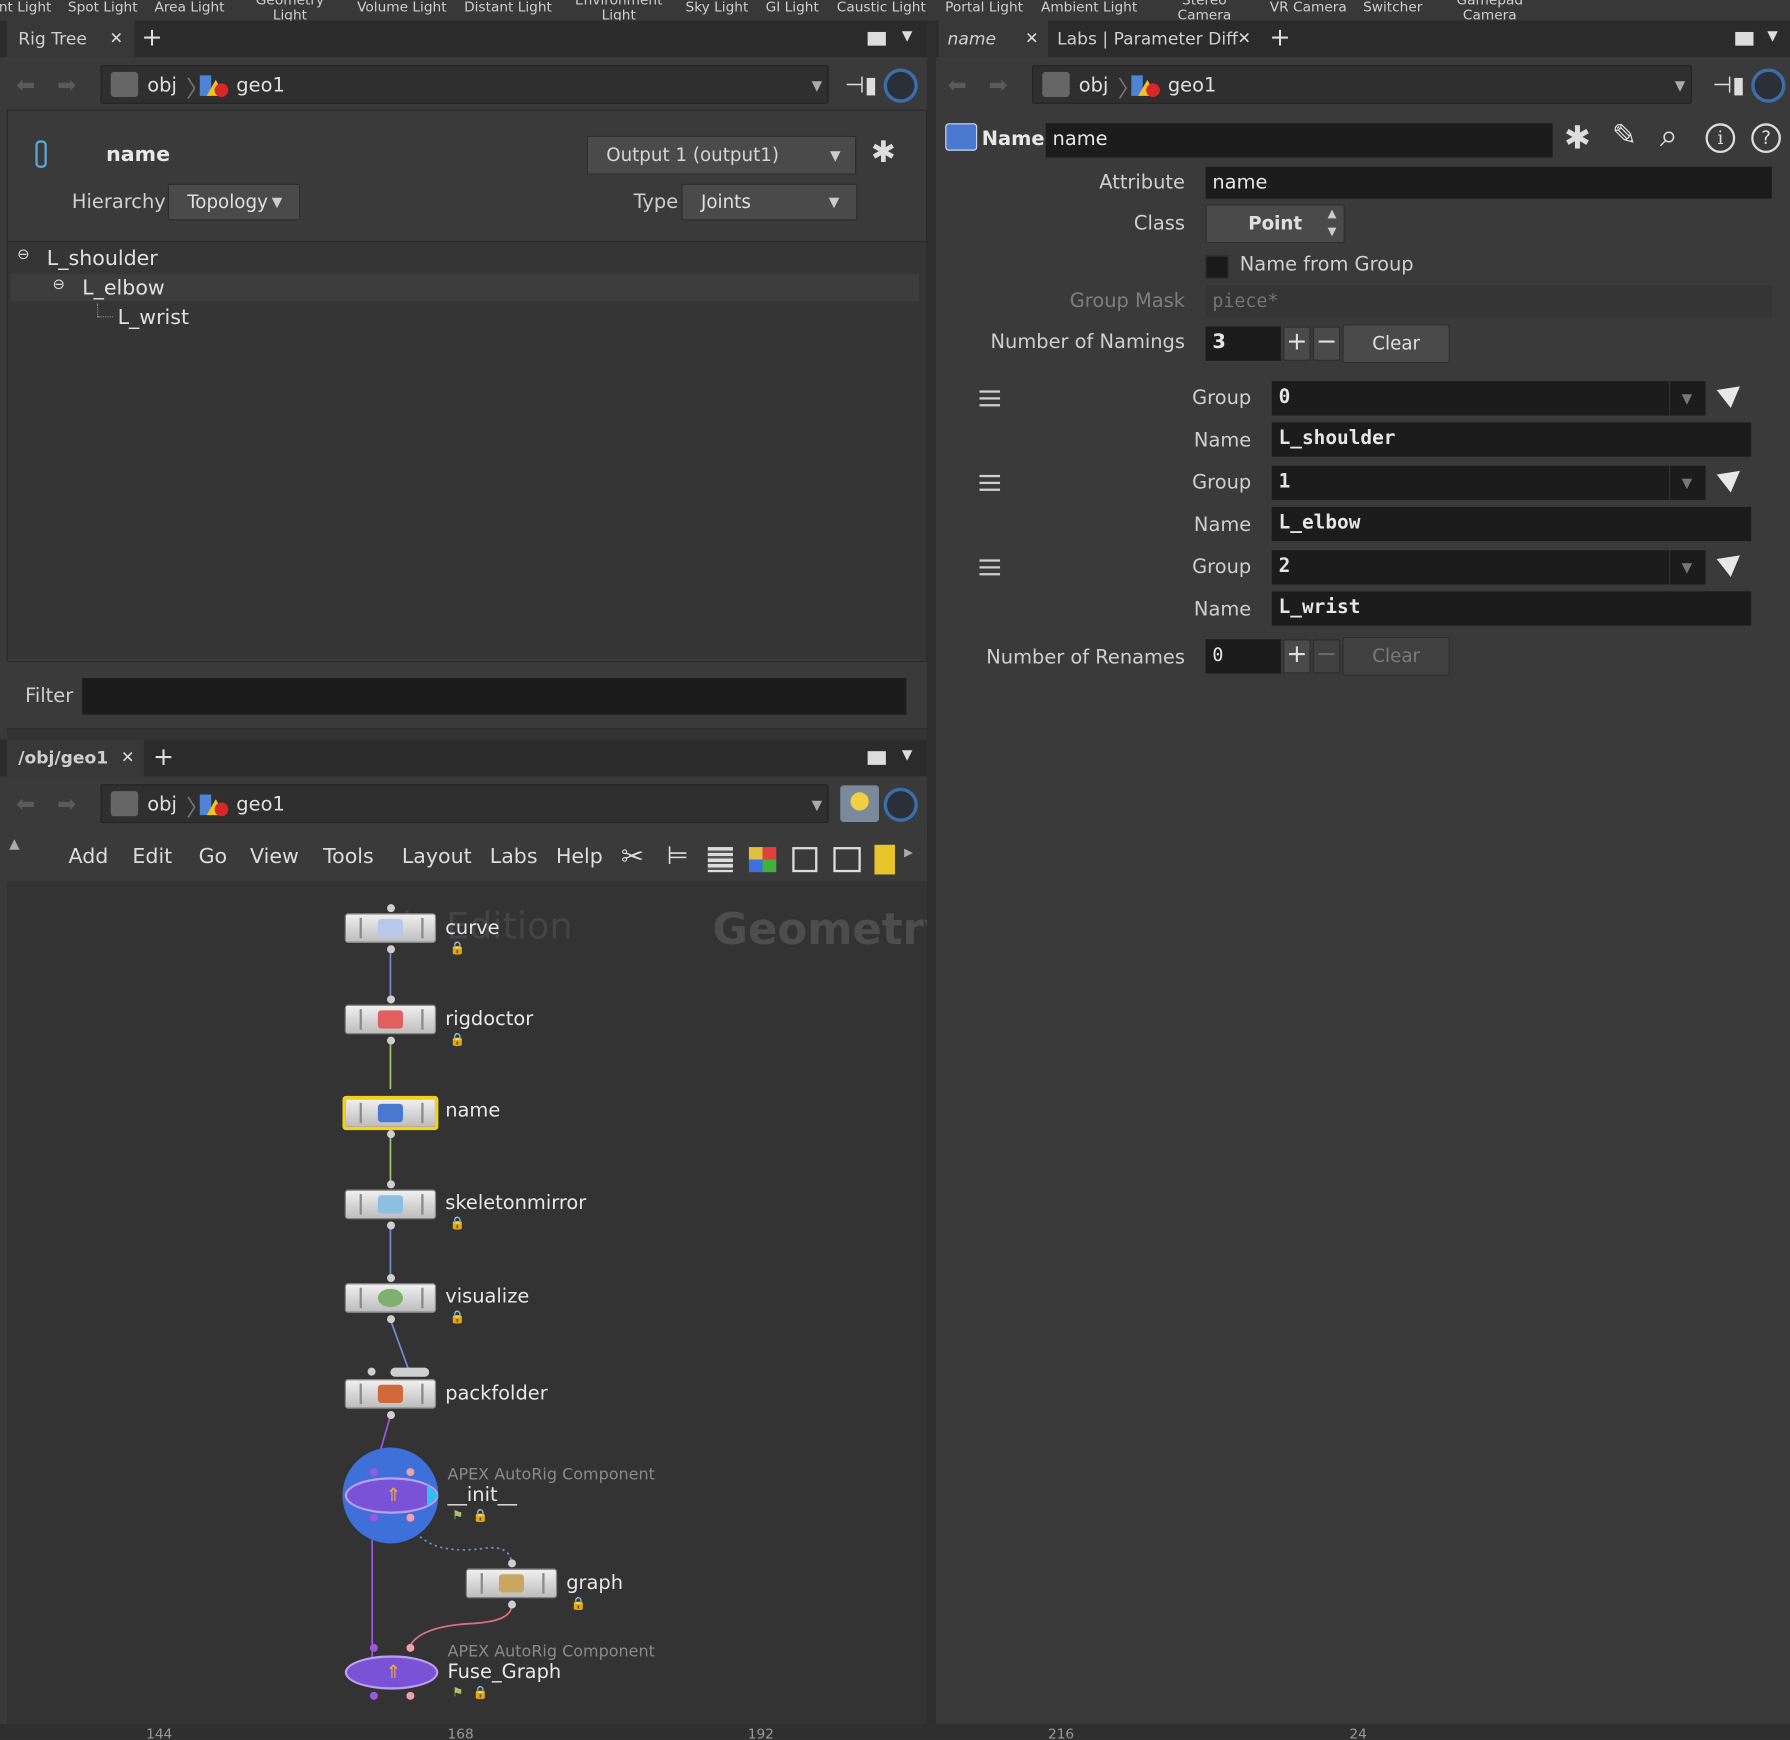  I want to click on shelf-item-geometry-light: Geometry Light, so click(290, 11).